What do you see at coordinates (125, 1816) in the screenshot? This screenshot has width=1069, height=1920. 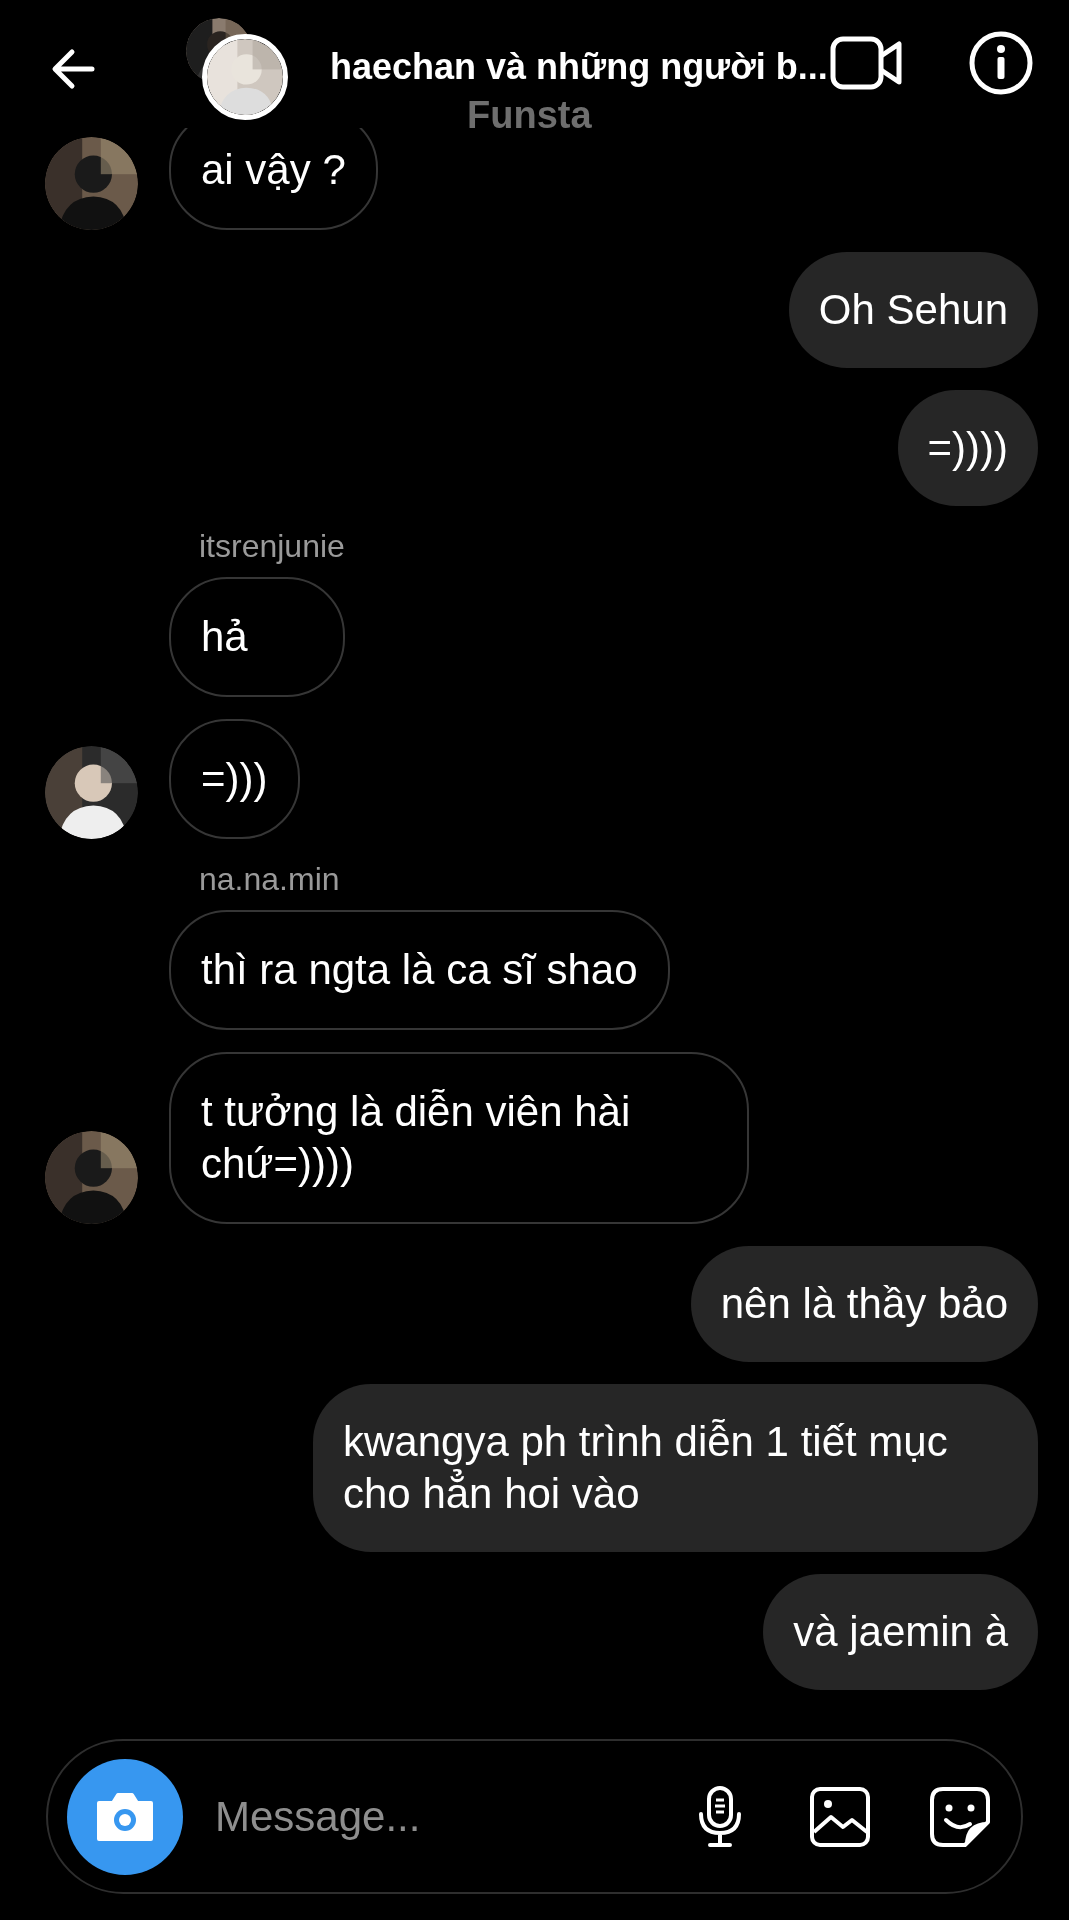 I see `camera-icon` at bounding box center [125, 1816].